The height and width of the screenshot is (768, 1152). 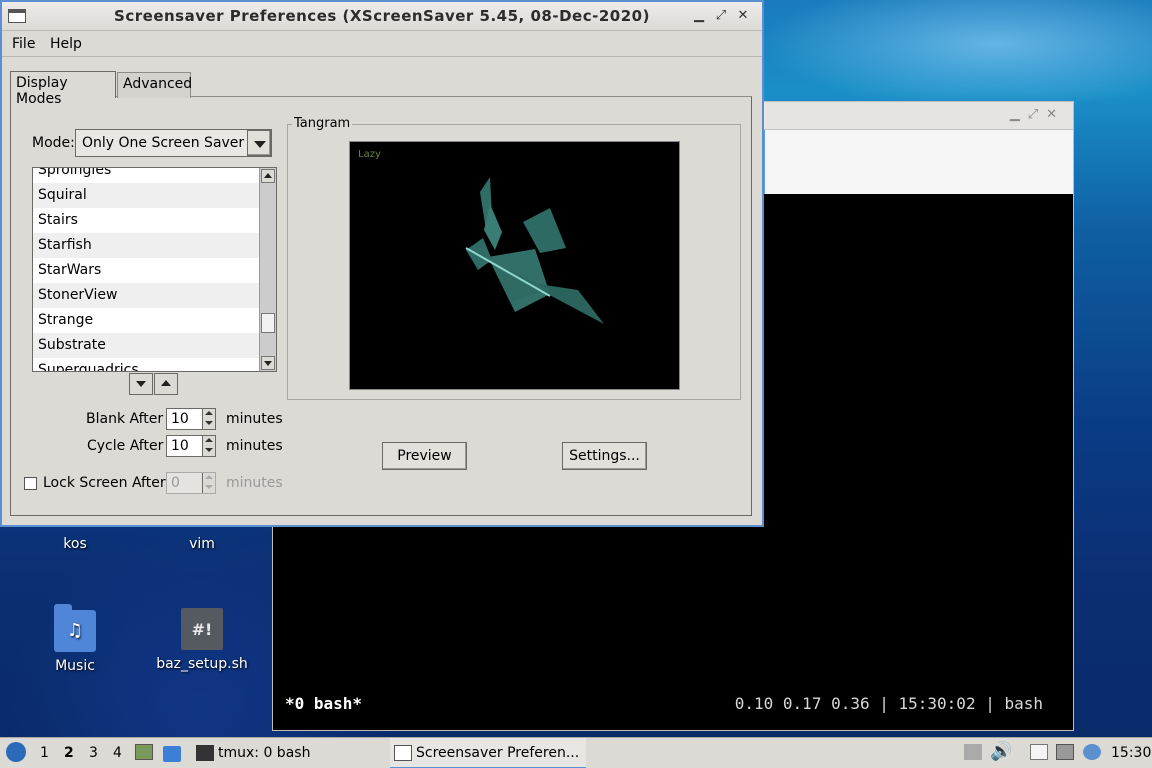 I want to click on menu-file: File, so click(x=23, y=44).